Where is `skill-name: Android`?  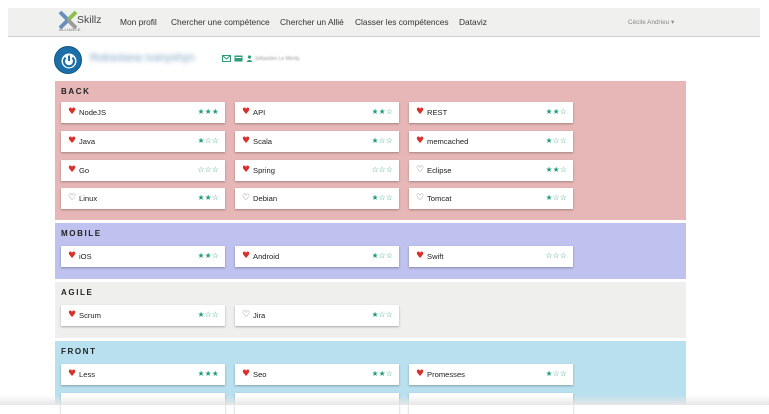 skill-name: Android is located at coordinates (266, 256).